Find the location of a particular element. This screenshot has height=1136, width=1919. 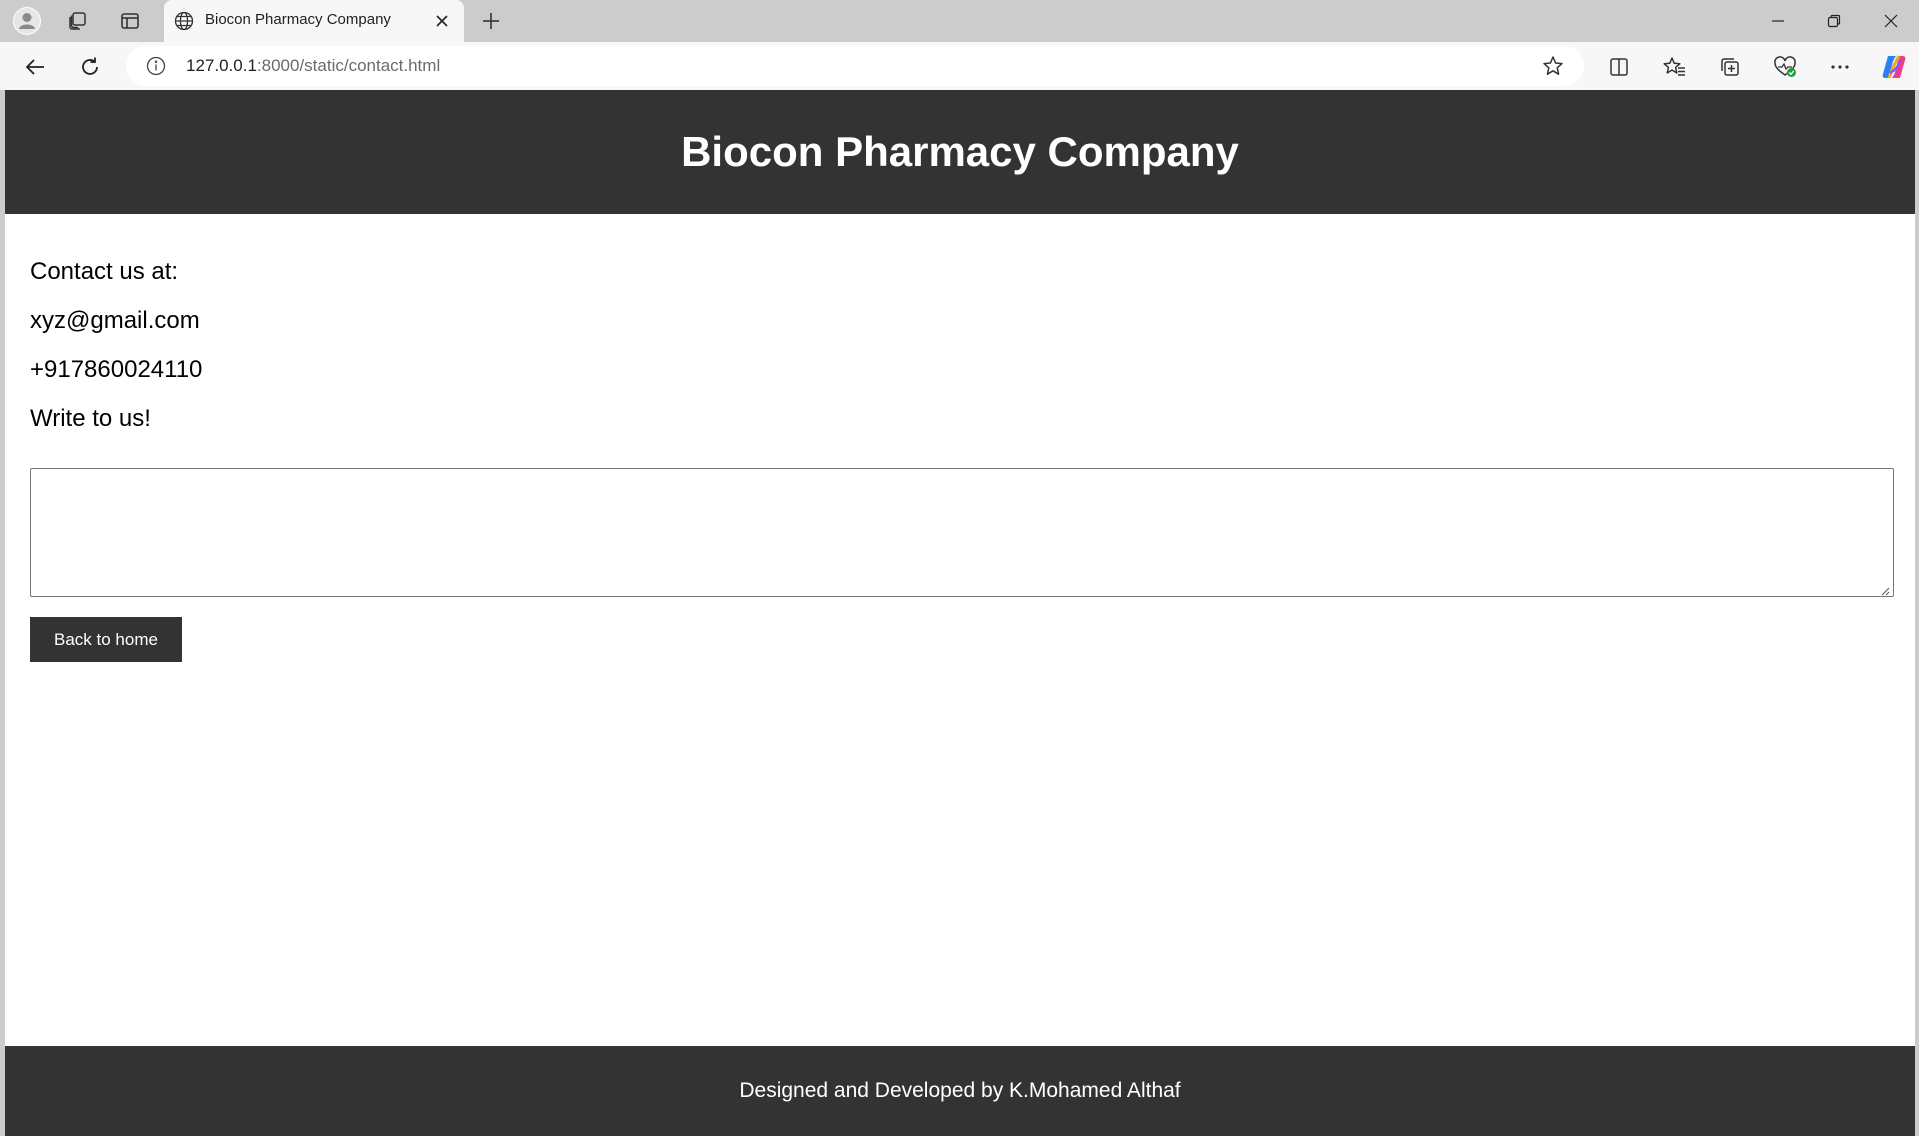

url-path: :8000/static/contact.html is located at coordinates (348, 65).